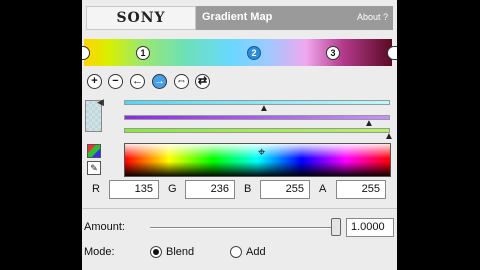 This screenshot has width=480, height=270. I want to click on b-label: B, so click(248, 189).